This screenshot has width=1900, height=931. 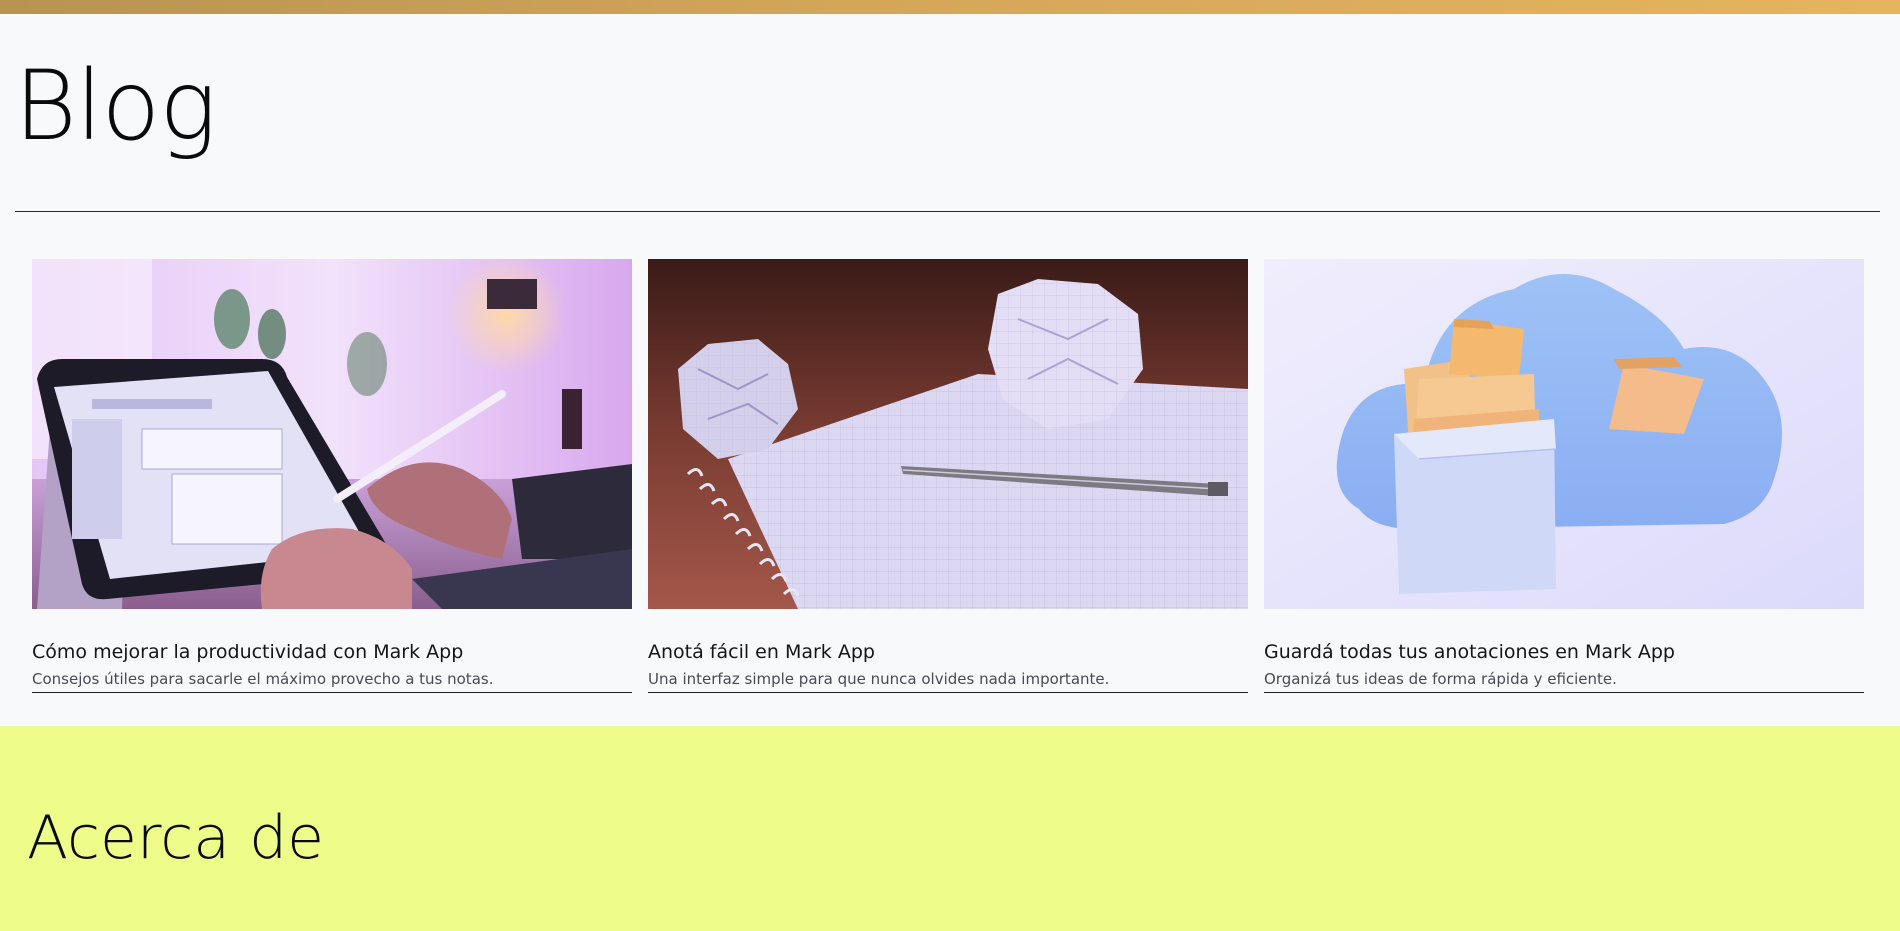 I want to click on top-accent-bar, so click(x=950, y=7).